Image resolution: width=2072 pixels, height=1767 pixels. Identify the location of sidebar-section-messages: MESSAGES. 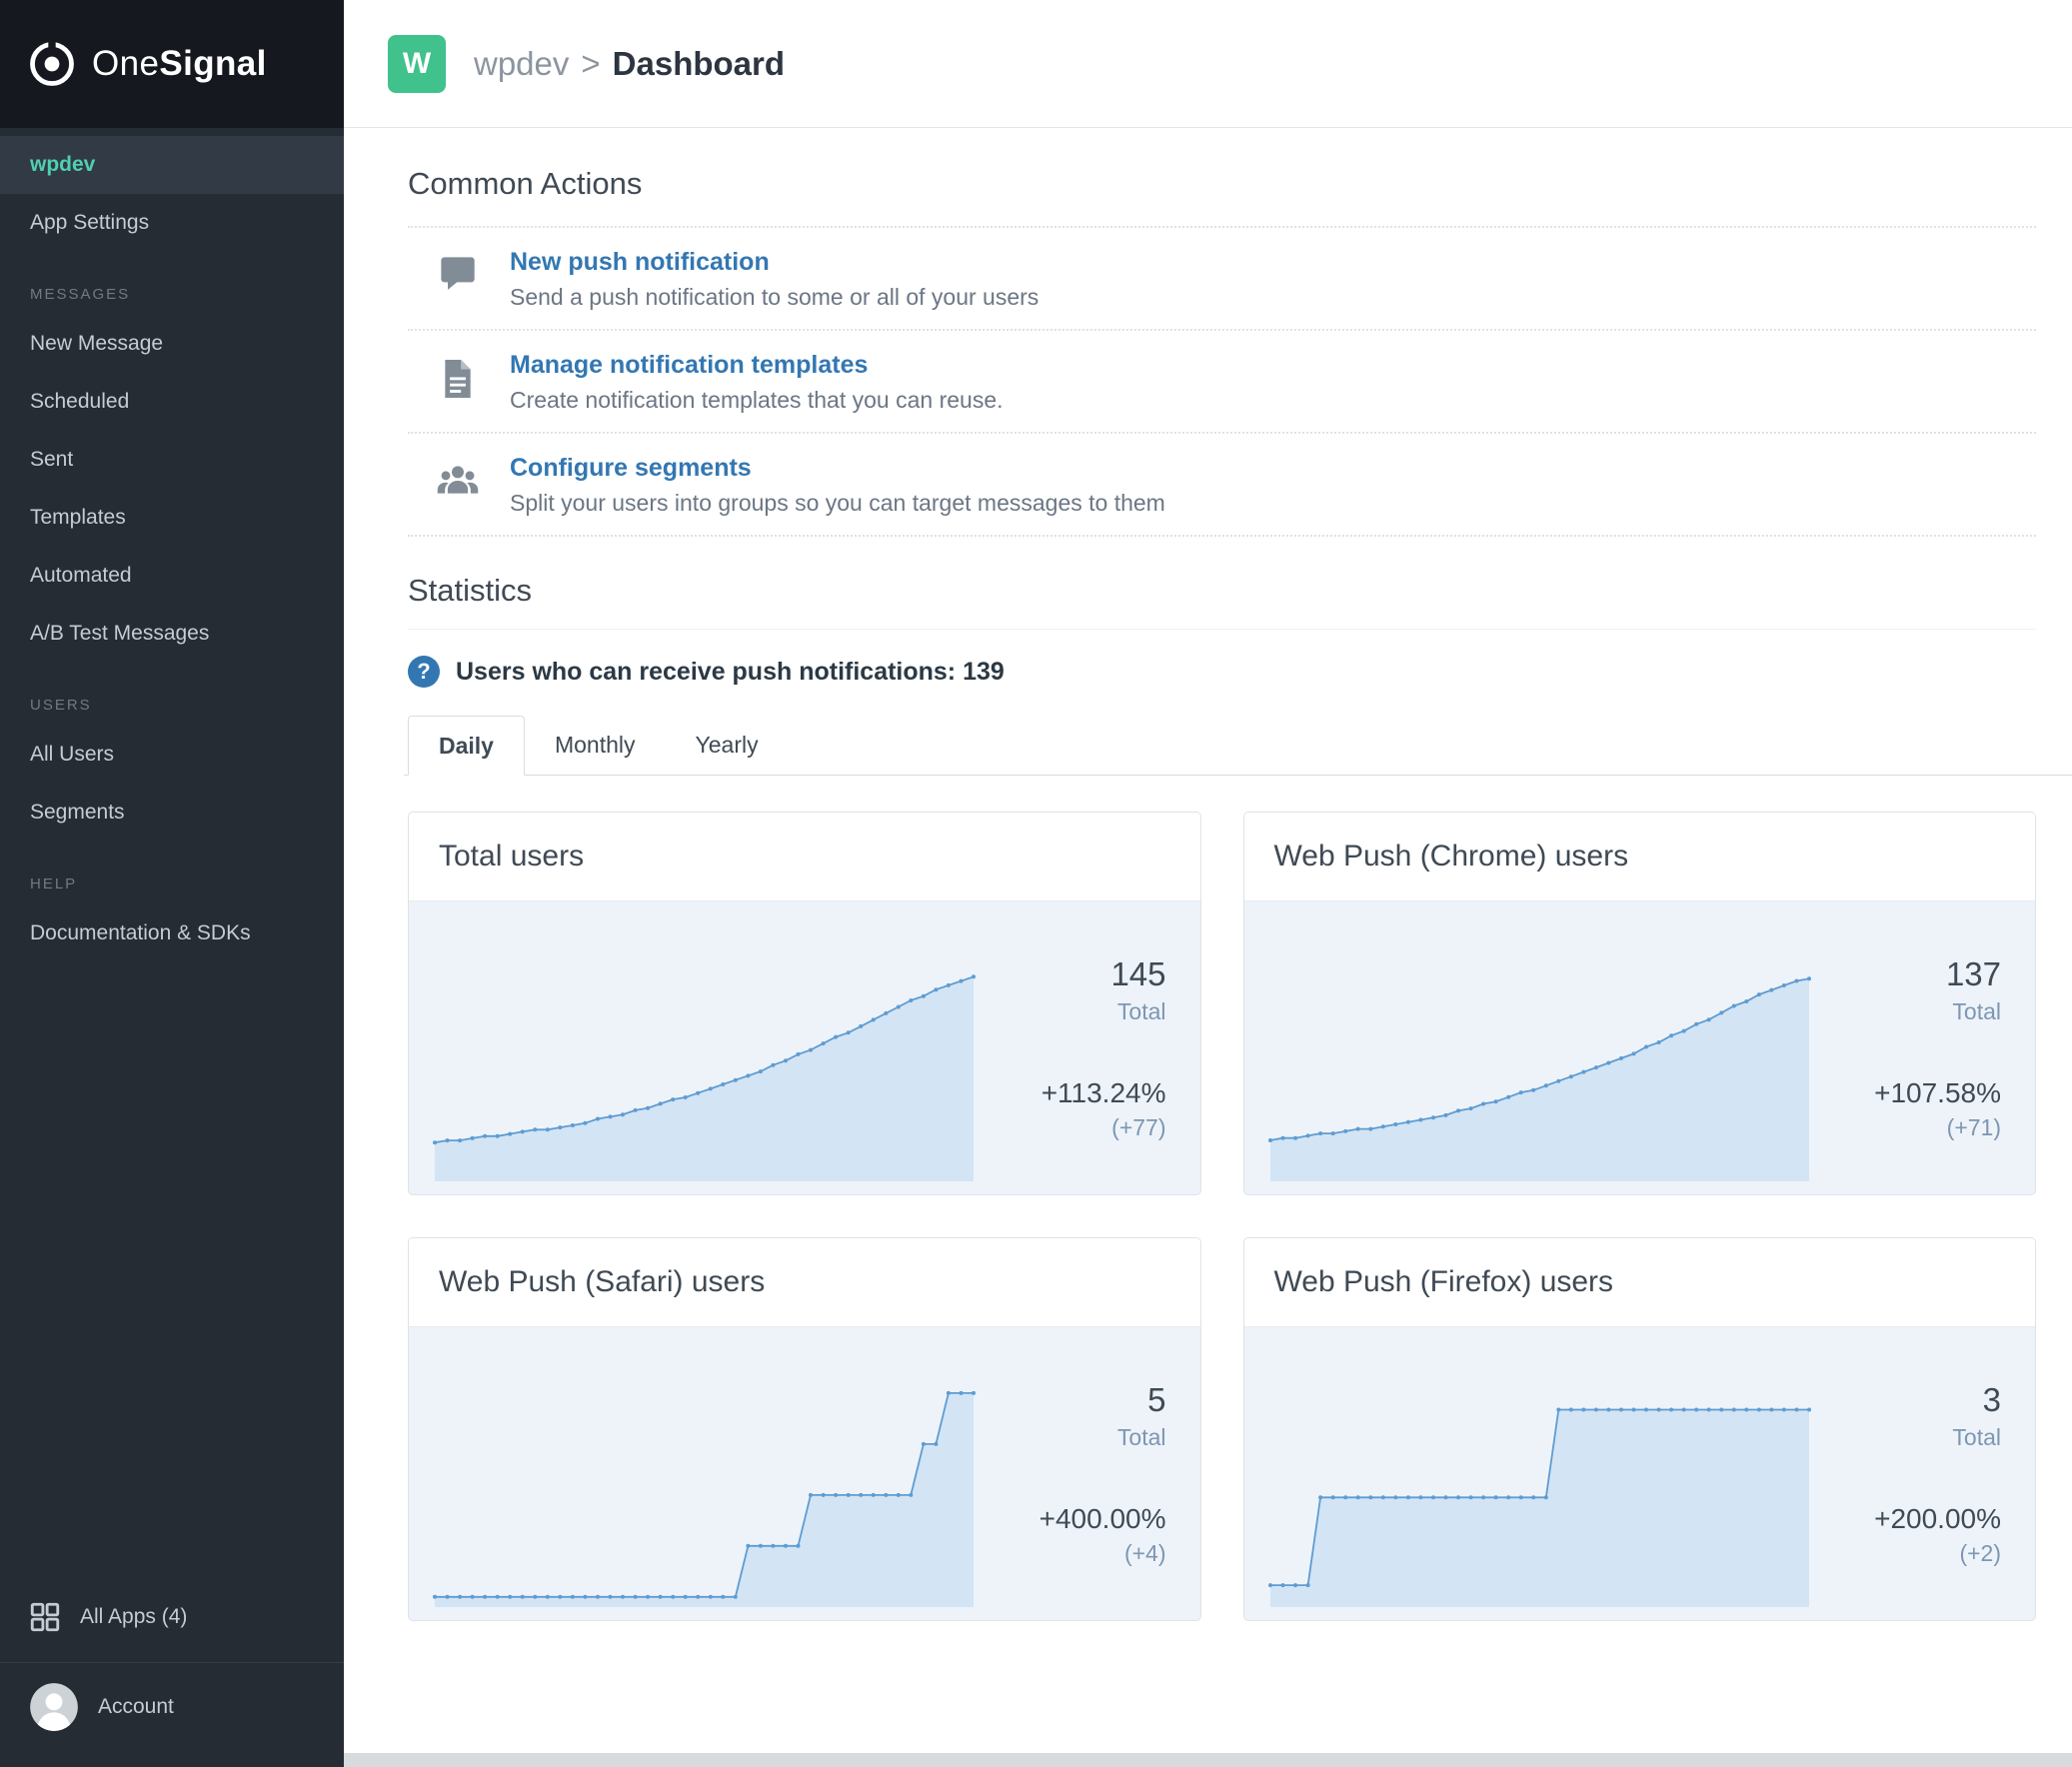
(80, 294).